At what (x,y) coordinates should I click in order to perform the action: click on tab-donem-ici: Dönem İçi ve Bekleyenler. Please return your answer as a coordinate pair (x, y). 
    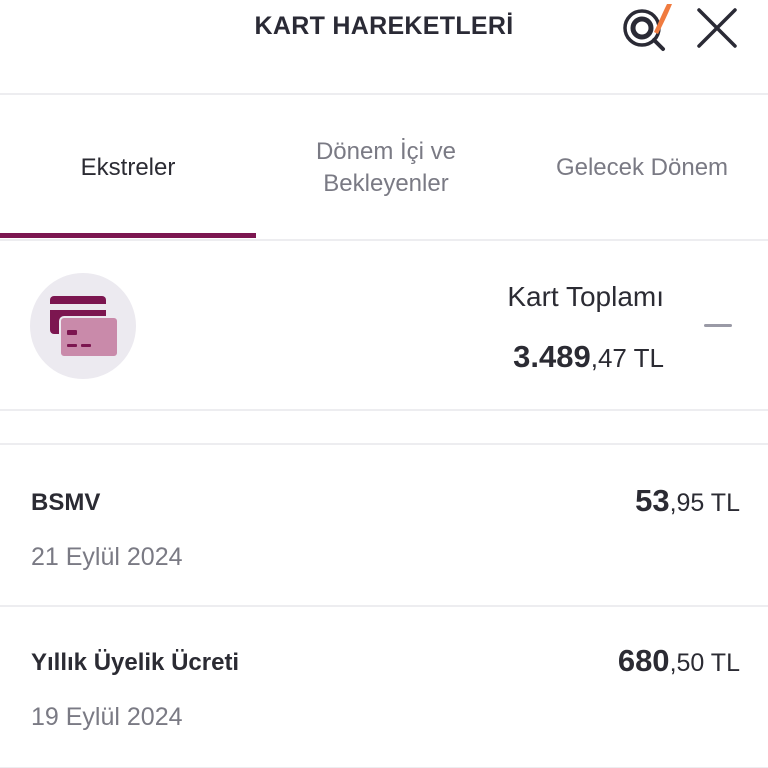
    Looking at the image, I should click on (386, 168).